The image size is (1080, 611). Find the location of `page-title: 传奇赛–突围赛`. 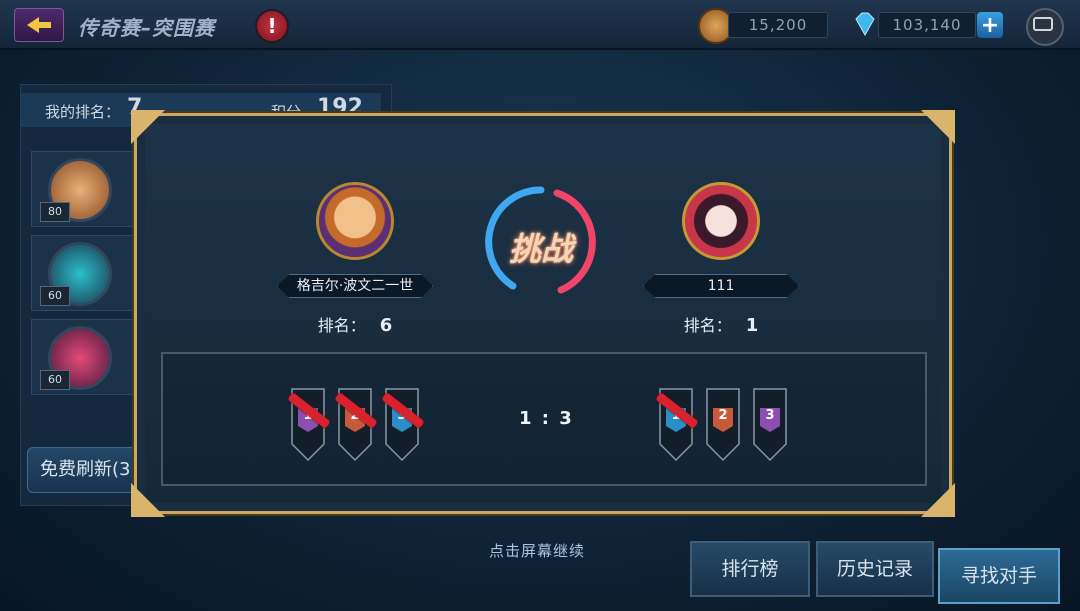

page-title: 传奇赛–突围赛 is located at coordinates (146, 28).